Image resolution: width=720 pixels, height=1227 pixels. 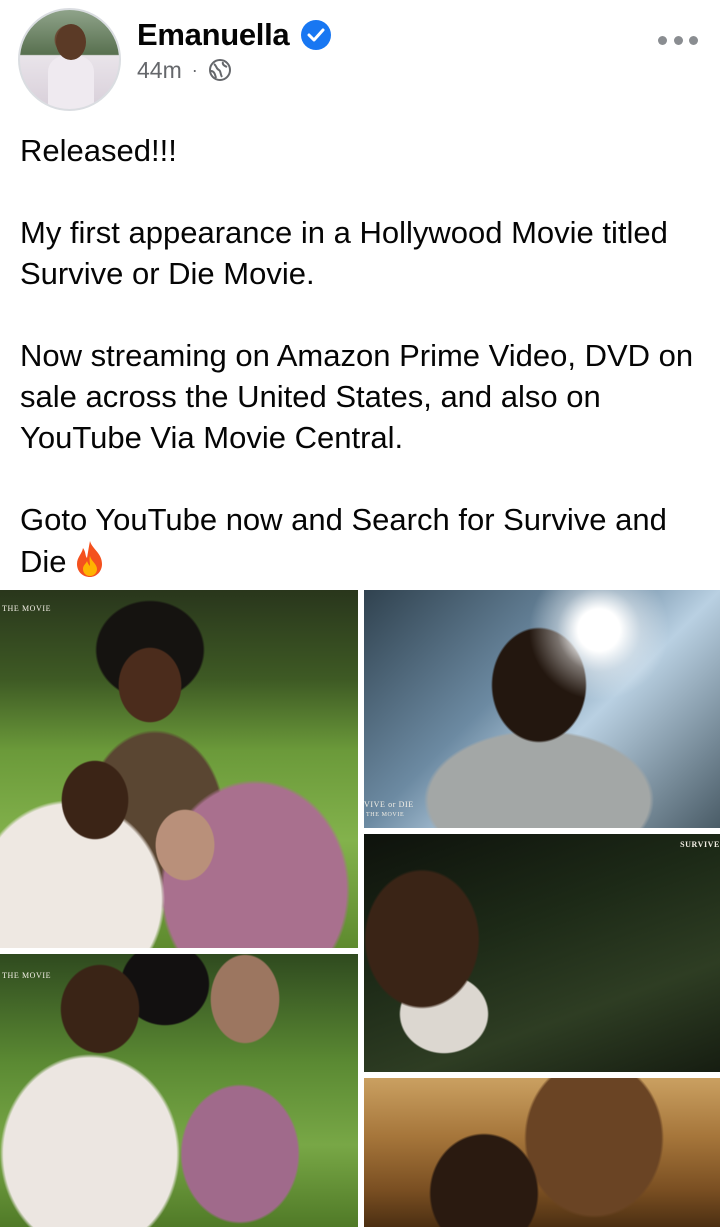 I want to click on globe-icon, so click(x=220, y=70).